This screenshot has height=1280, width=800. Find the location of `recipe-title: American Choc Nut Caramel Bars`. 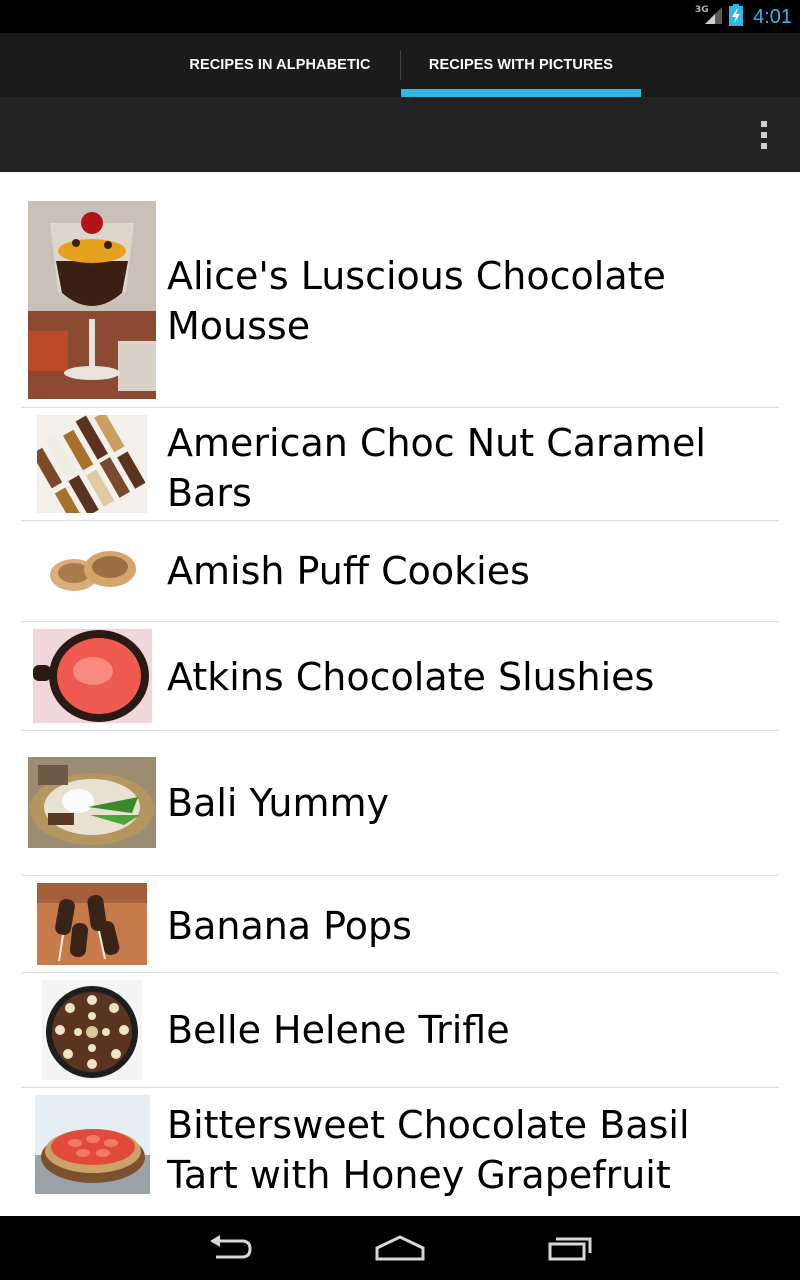

recipe-title: American Choc Nut Caramel Bars is located at coordinates (436, 468).